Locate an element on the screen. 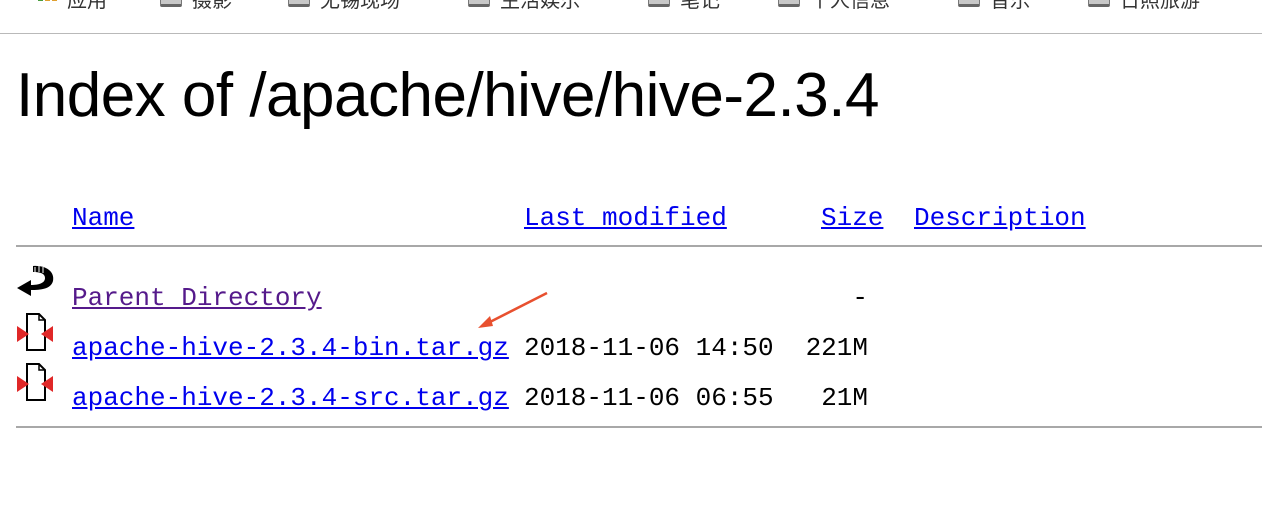  bookmark-folder: 个人信息 is located at coordinates (834, 6).